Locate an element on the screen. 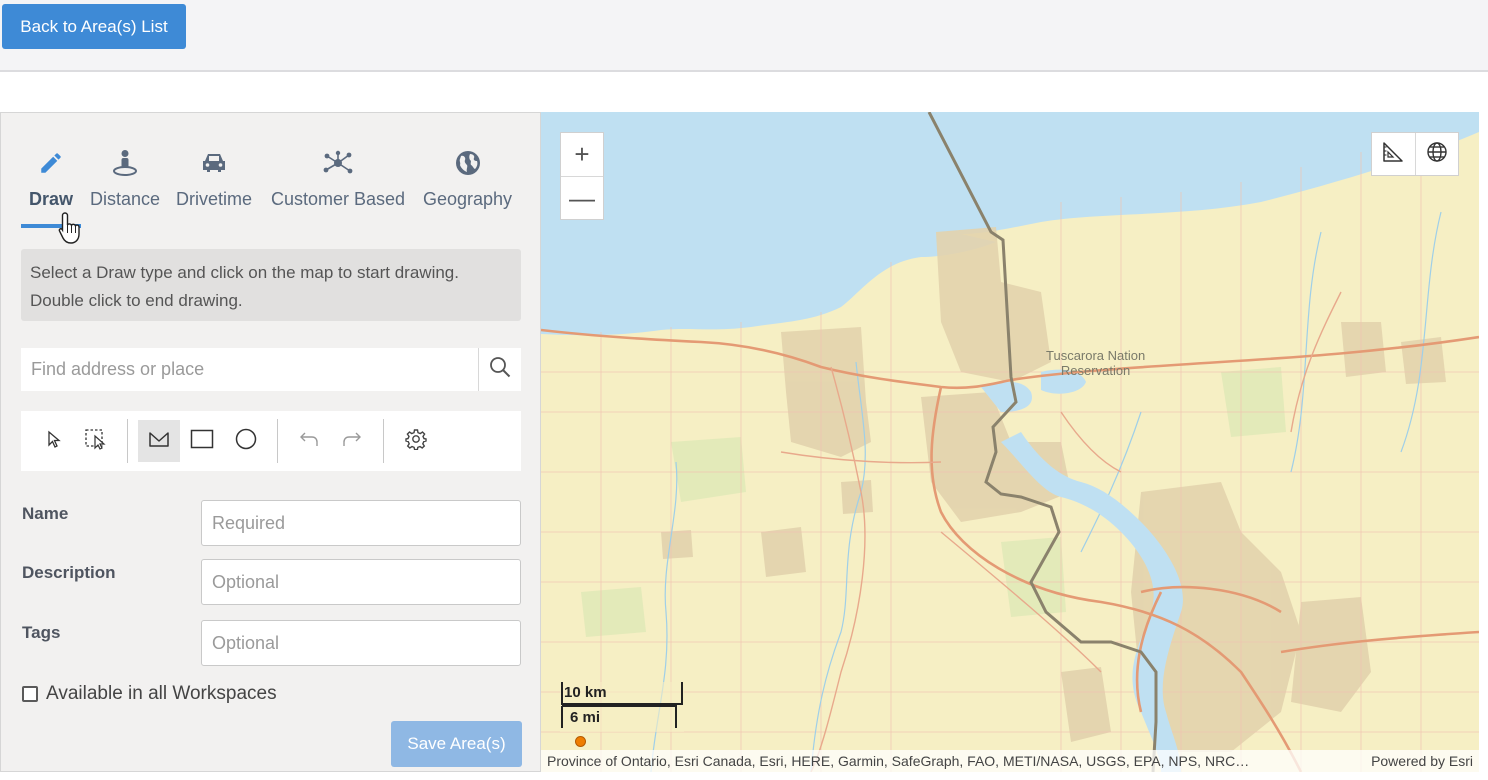 The height and width of the screenshot is (780, 1488). all-workspaces-checkbox is located at coordinates (30, 694).